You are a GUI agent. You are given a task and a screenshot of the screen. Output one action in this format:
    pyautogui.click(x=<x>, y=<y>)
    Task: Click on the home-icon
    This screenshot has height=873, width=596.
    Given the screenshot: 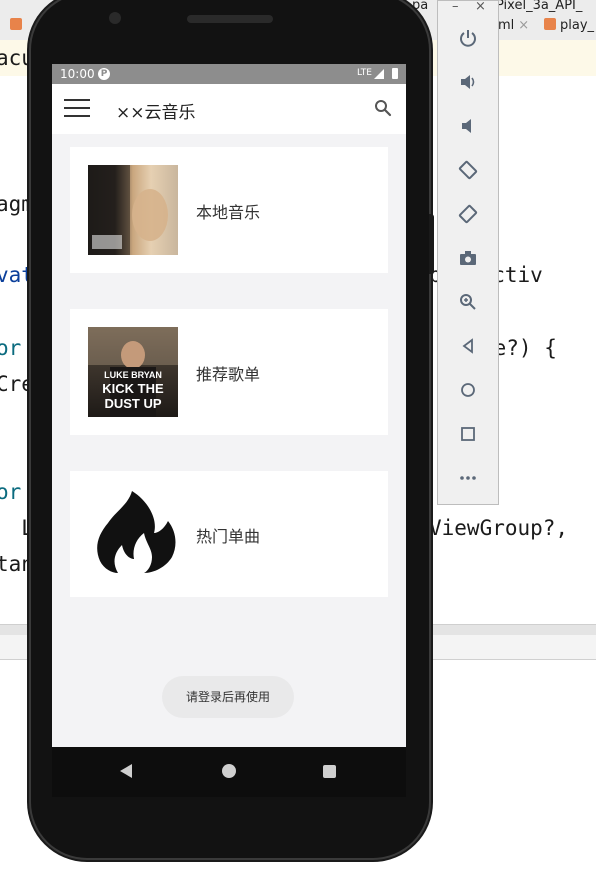 What is the action you would take?
    pyautogui.click(x=468, y=390)
    